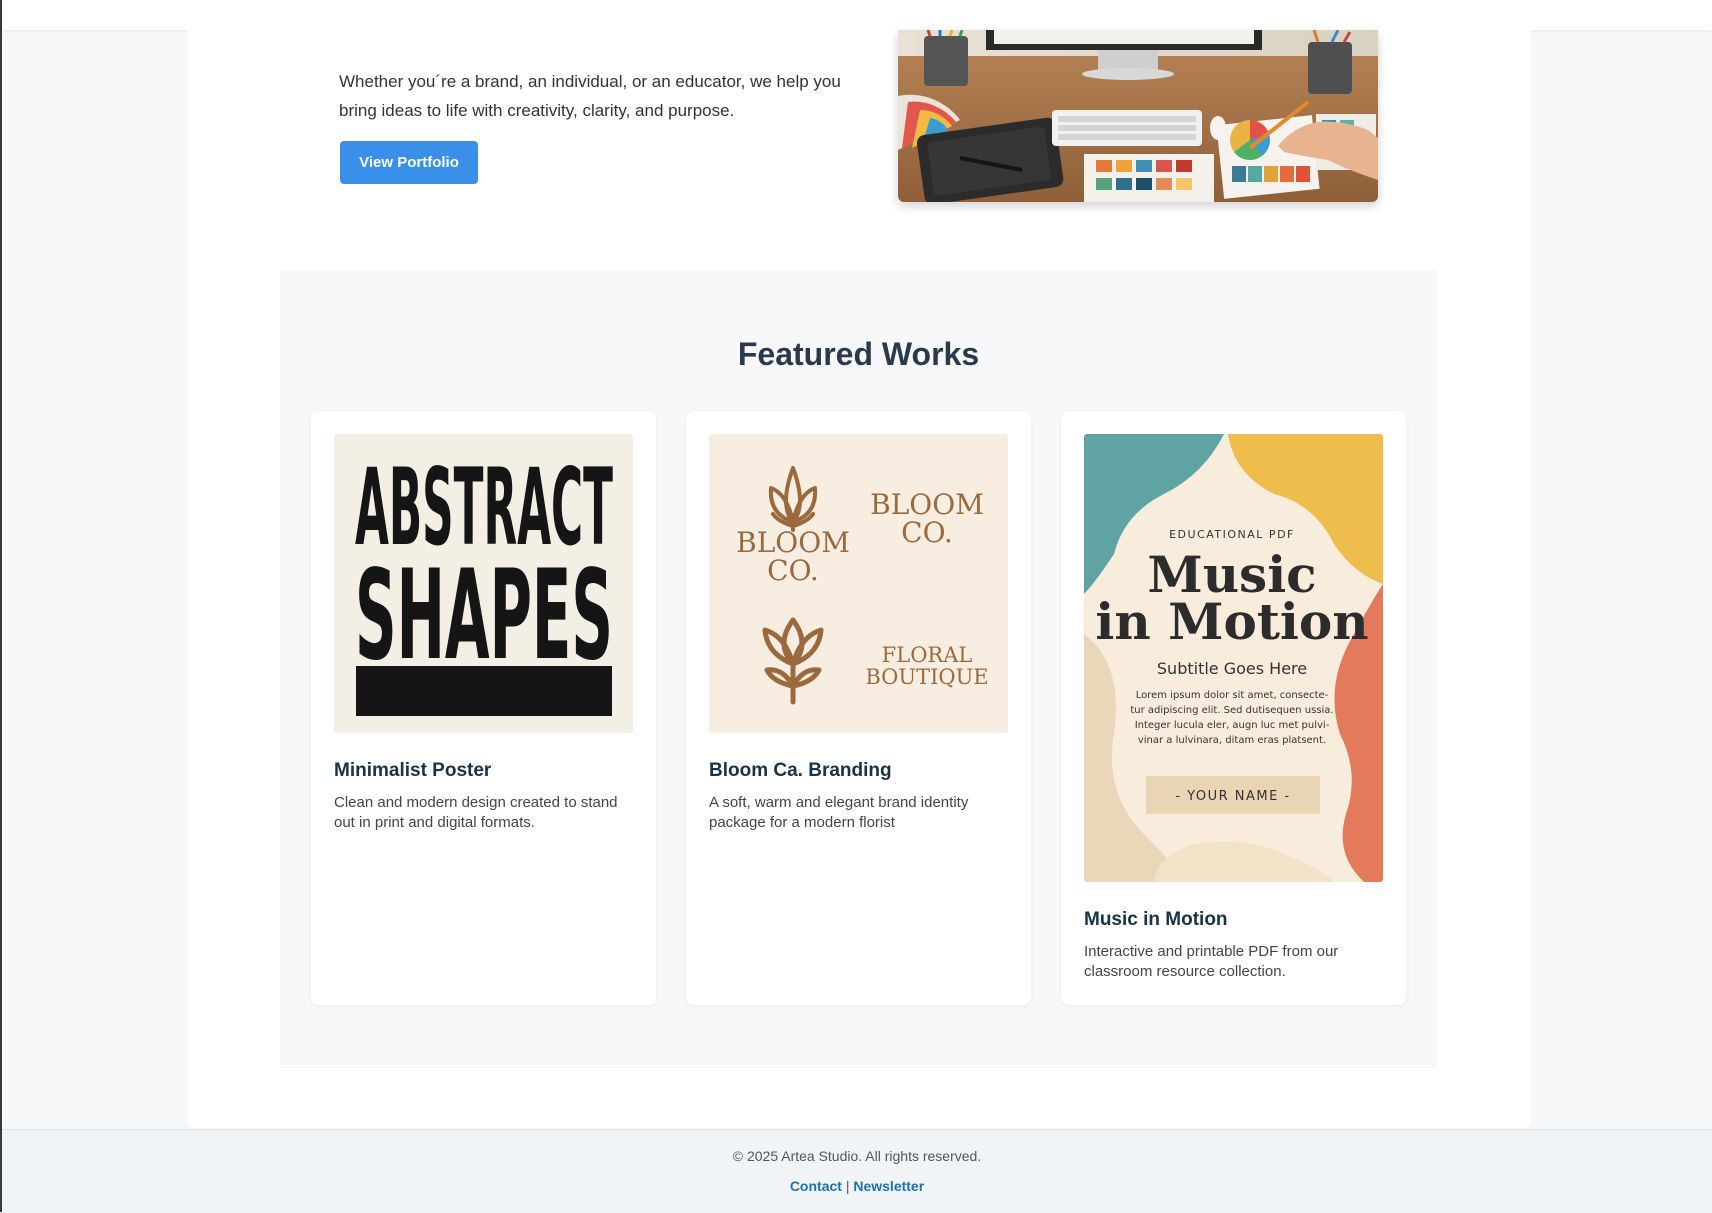  I want to click on floral-logo-line2: BOUTIQUE, so click(926, 677).